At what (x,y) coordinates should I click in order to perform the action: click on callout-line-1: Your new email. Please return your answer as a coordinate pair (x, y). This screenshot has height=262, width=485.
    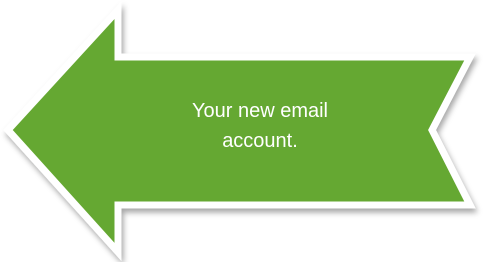
    Looking at the image, I should click on (259, 111).